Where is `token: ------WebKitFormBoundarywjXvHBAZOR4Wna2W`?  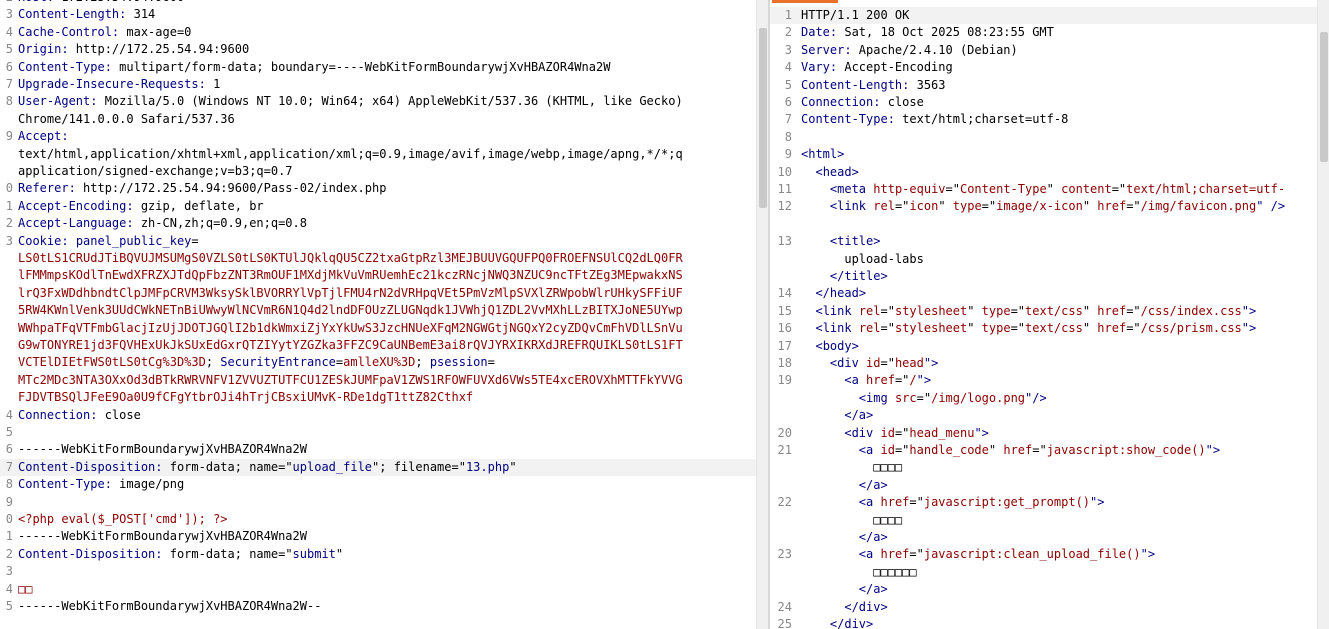 token: ------WebKitFormBoundarywjXvHBAZOR4Wna2W is located at coordinates (162, 536).